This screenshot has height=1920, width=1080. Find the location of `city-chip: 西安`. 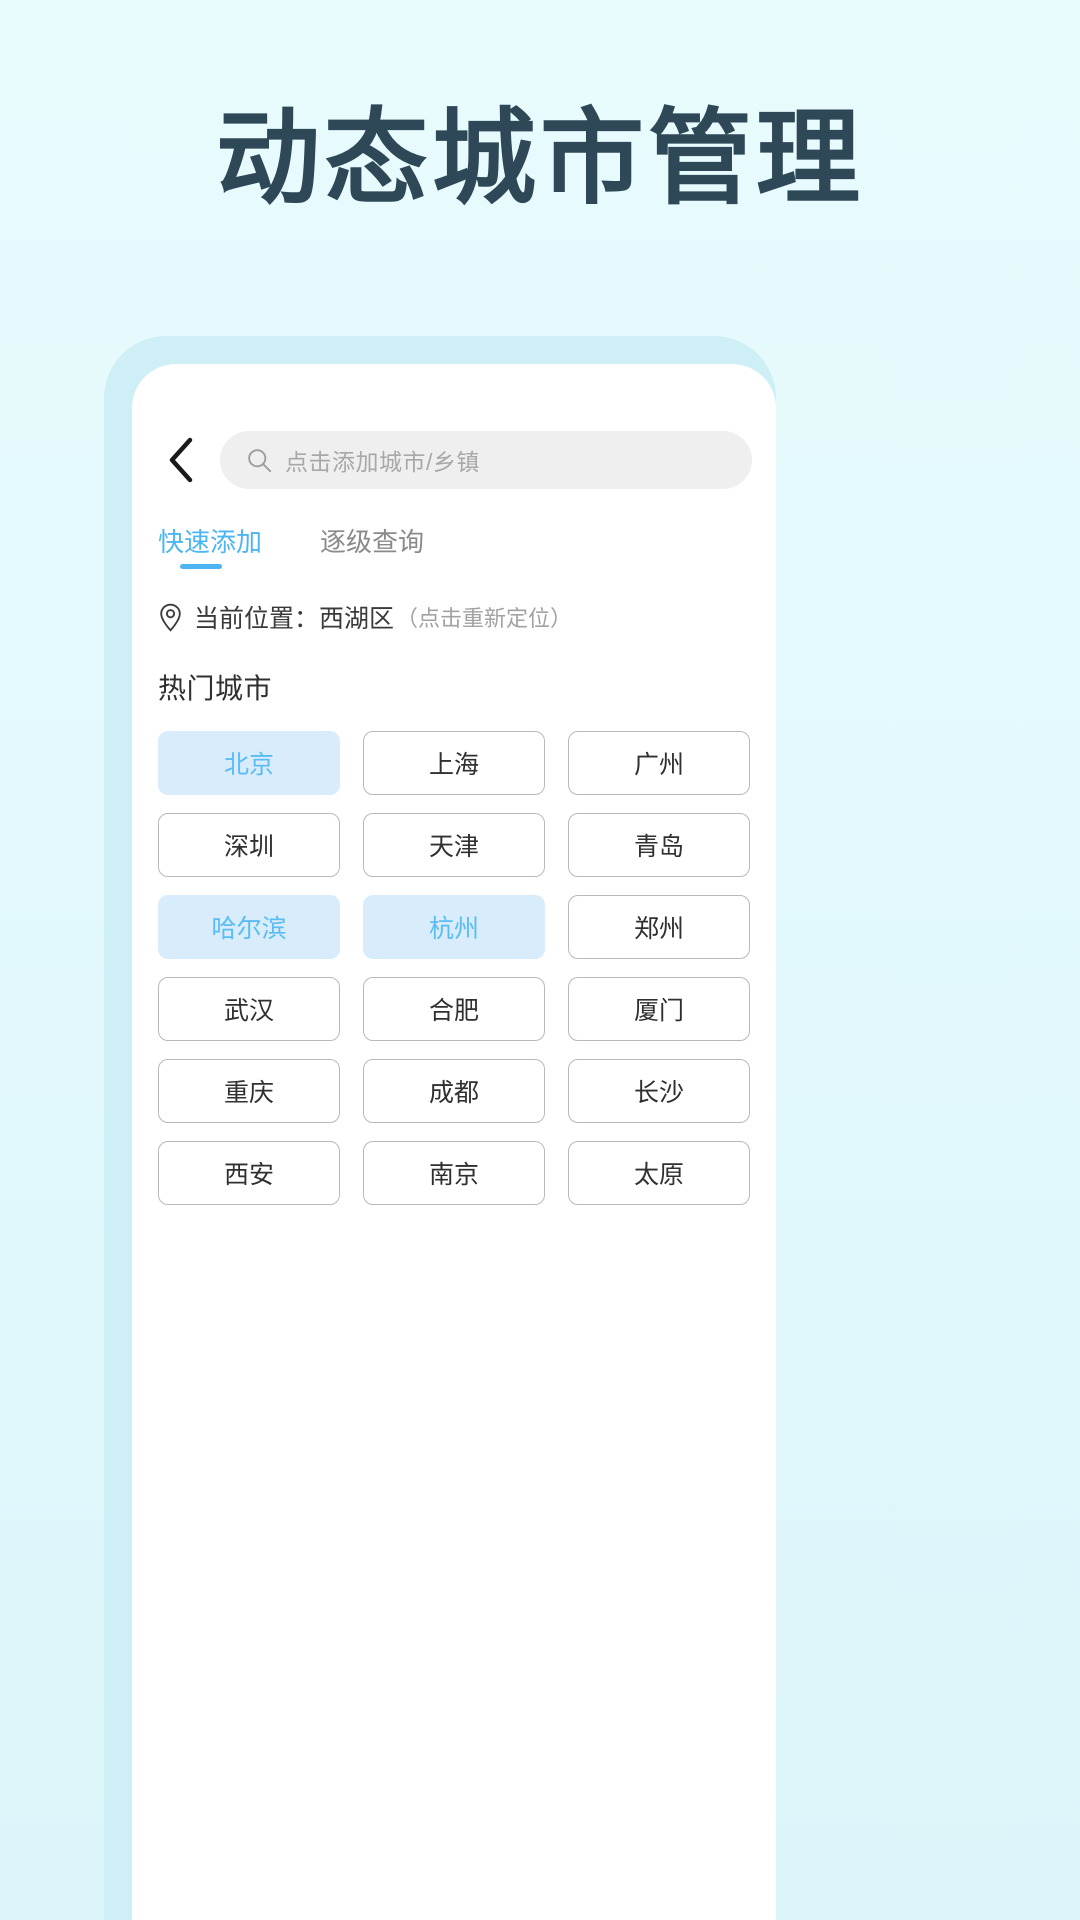

city-chip: 西安 is located at coordinates (249, 1173).